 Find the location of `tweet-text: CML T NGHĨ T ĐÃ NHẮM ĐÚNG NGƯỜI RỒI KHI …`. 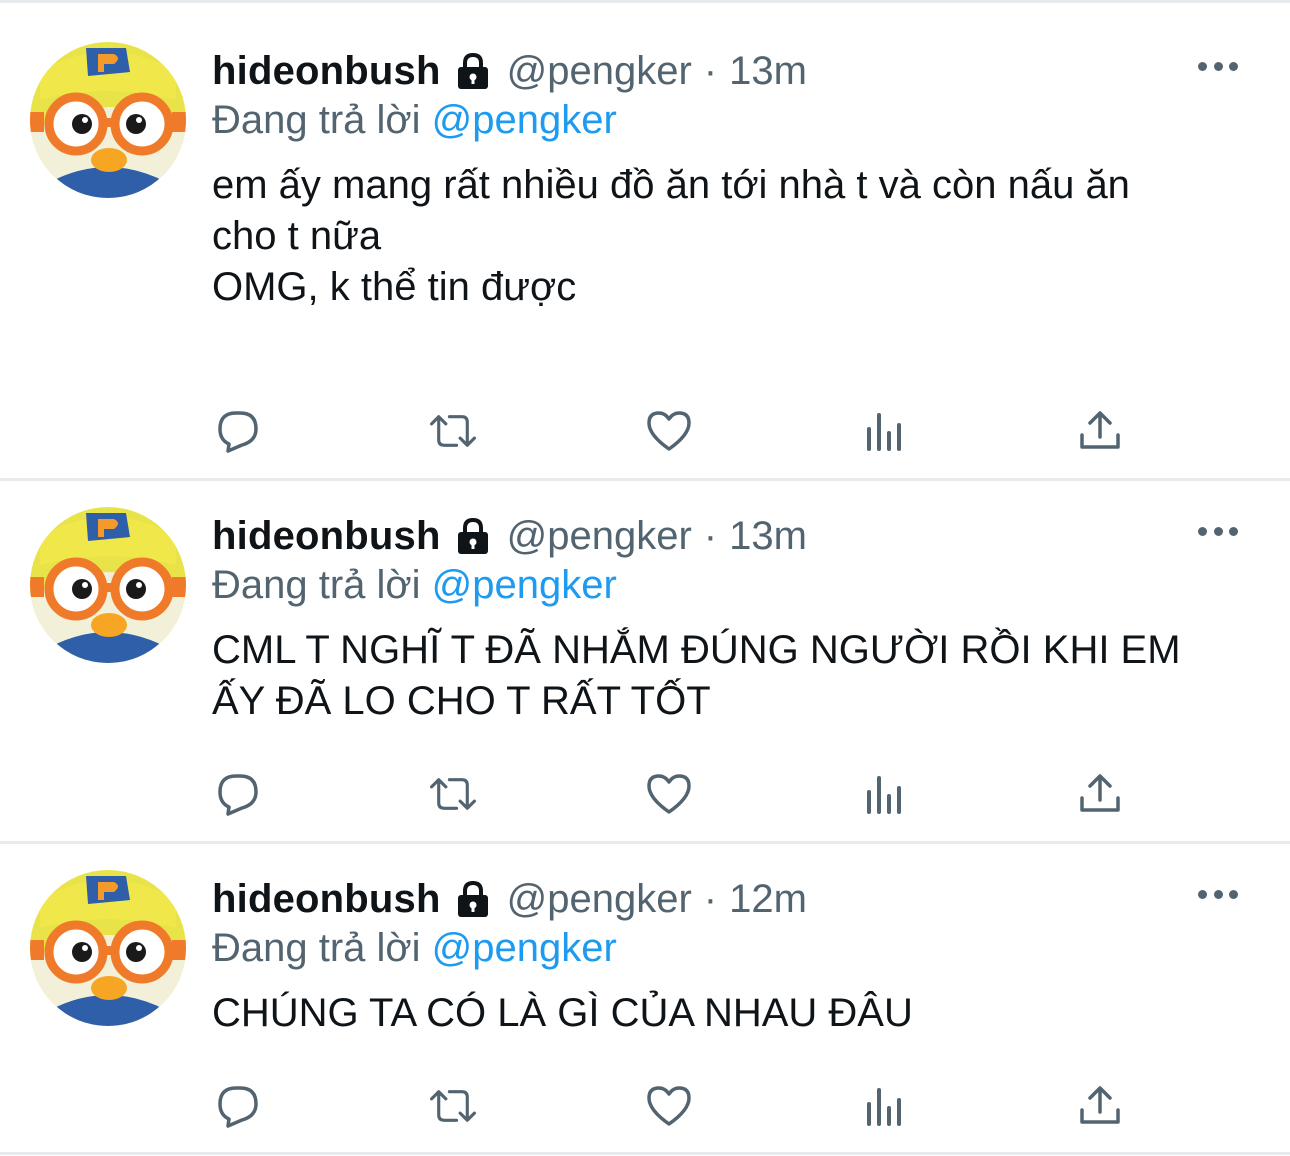

tweet-text: CML T NGHĨ T ĐÃ NHẮM ĐÚNG NGƯỜI RỒI KHI … is located at coordinates (732, 676).